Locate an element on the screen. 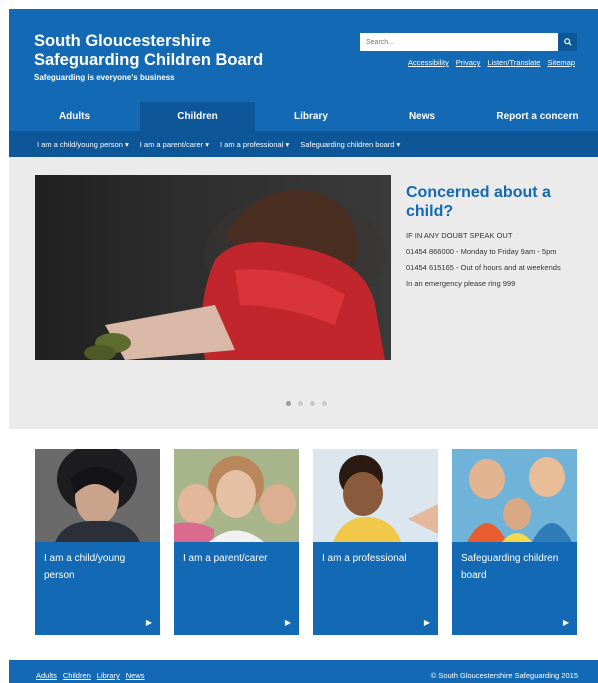 The width and height of the screenshot is (598, 683). subnav-label: I am a child/young person is located at coordinates (80, 144).